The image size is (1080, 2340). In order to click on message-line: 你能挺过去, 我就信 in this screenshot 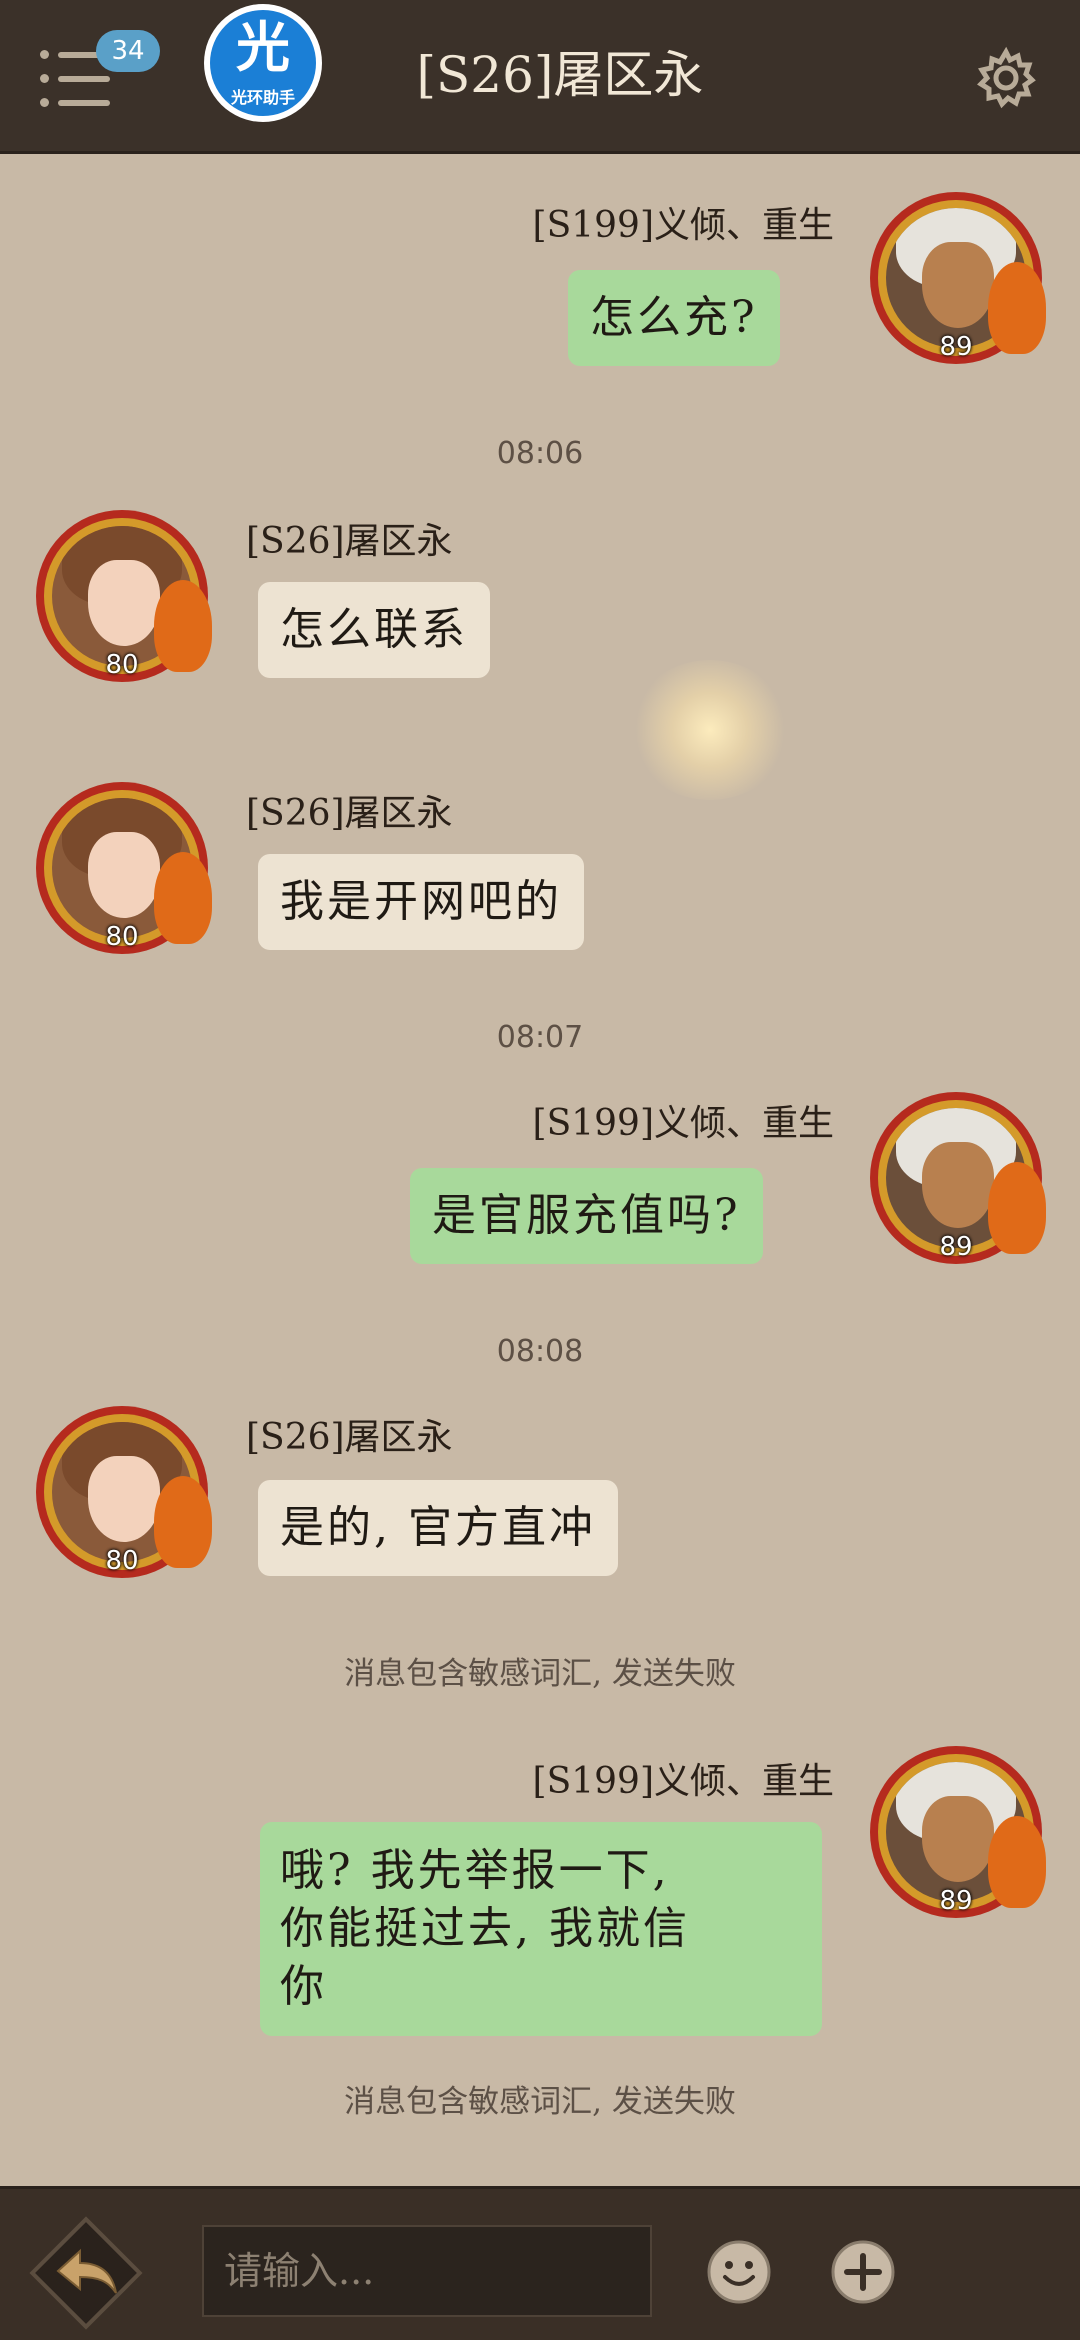, I will do `click(485, 1928)`.